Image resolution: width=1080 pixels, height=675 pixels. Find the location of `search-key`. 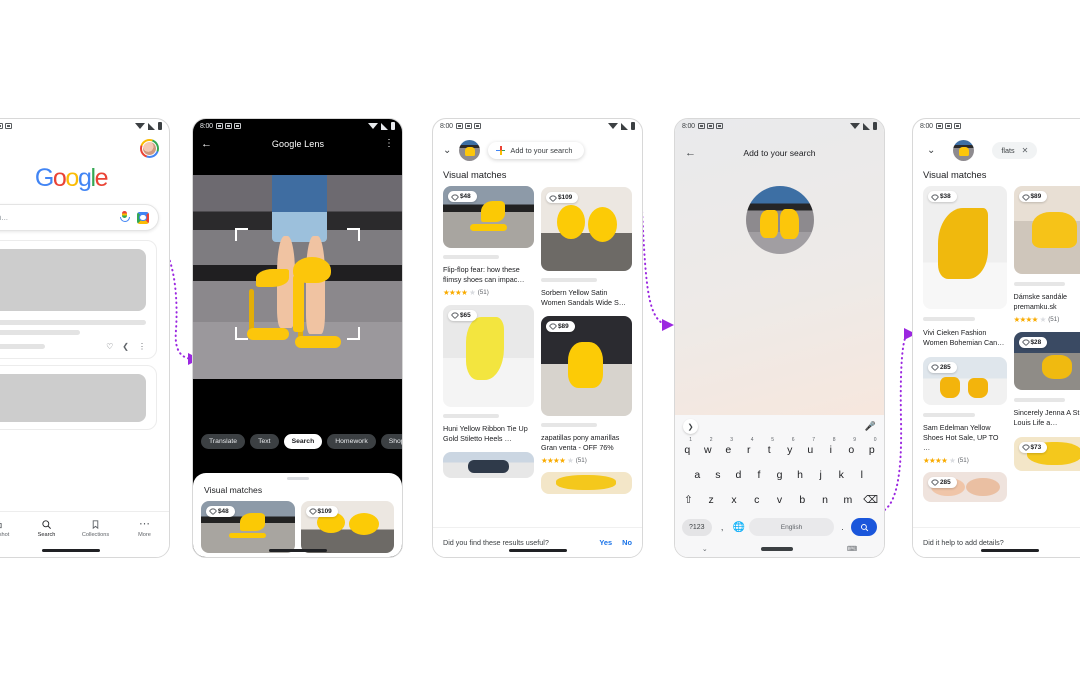

search-key is located at coordinates (864, 527).